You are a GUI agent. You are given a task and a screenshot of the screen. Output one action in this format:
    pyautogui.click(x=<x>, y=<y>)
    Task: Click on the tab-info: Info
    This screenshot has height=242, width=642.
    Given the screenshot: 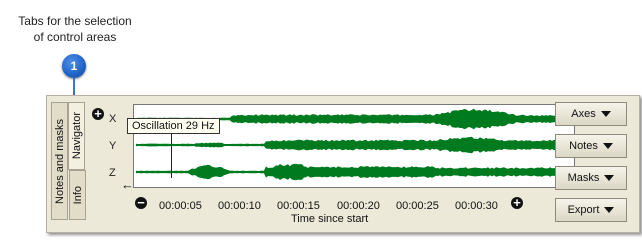 What is the action you would take?
    pyautogui.click(x=77, y=195)
    